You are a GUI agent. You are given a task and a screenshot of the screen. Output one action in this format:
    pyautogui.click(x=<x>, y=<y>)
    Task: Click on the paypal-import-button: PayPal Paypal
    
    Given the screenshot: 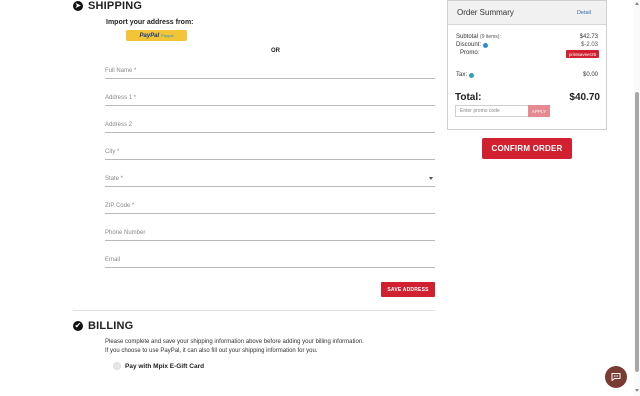 What is the action you would take?
    pyautogui.click(x=156, y=35)
    